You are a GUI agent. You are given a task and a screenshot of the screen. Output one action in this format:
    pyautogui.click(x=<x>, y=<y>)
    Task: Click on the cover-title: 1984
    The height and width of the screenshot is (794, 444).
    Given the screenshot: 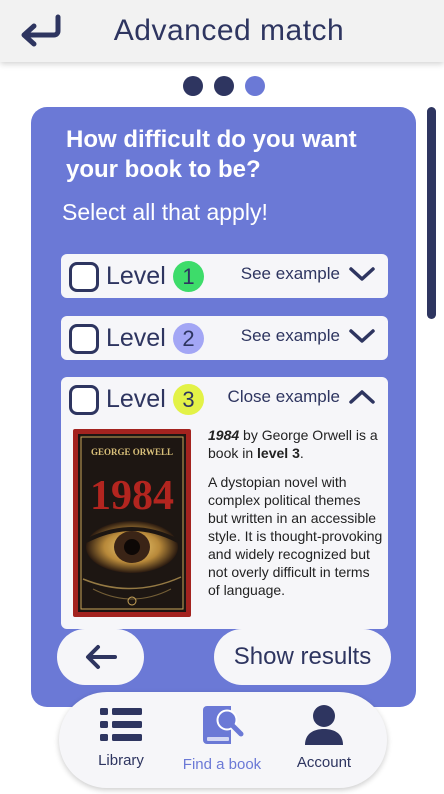 What is the action you would take?
    pyautogui.click(x=132, y=496)
    